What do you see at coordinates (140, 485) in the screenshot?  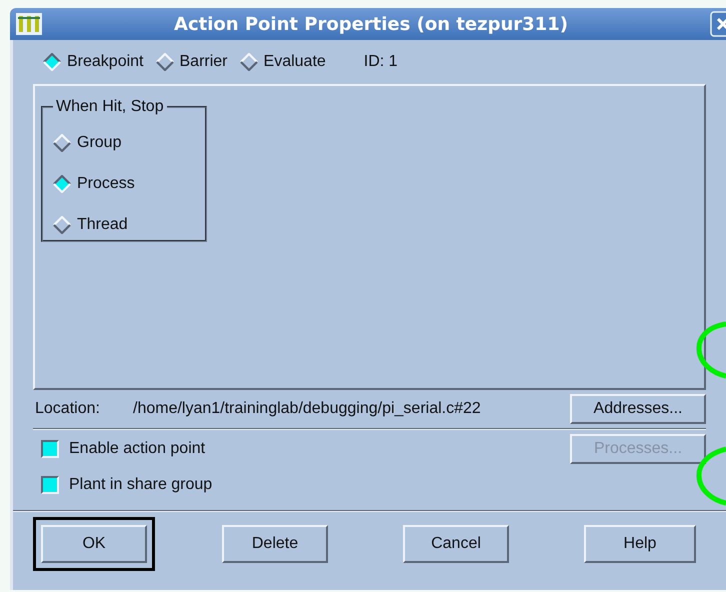 I see `checkbox-label: Plant in share group` at bounding box center [140, 485].